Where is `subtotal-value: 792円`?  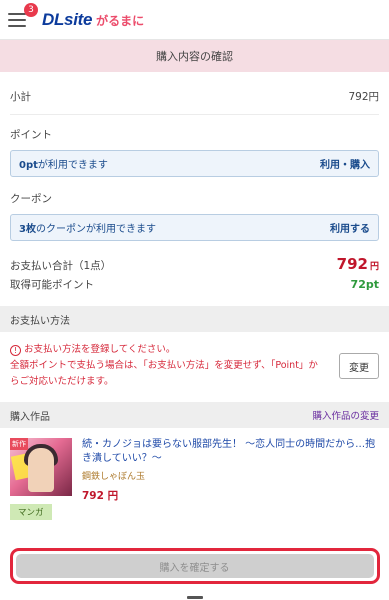
subtotal-value: 792円 is located at coordinates (363, 96).